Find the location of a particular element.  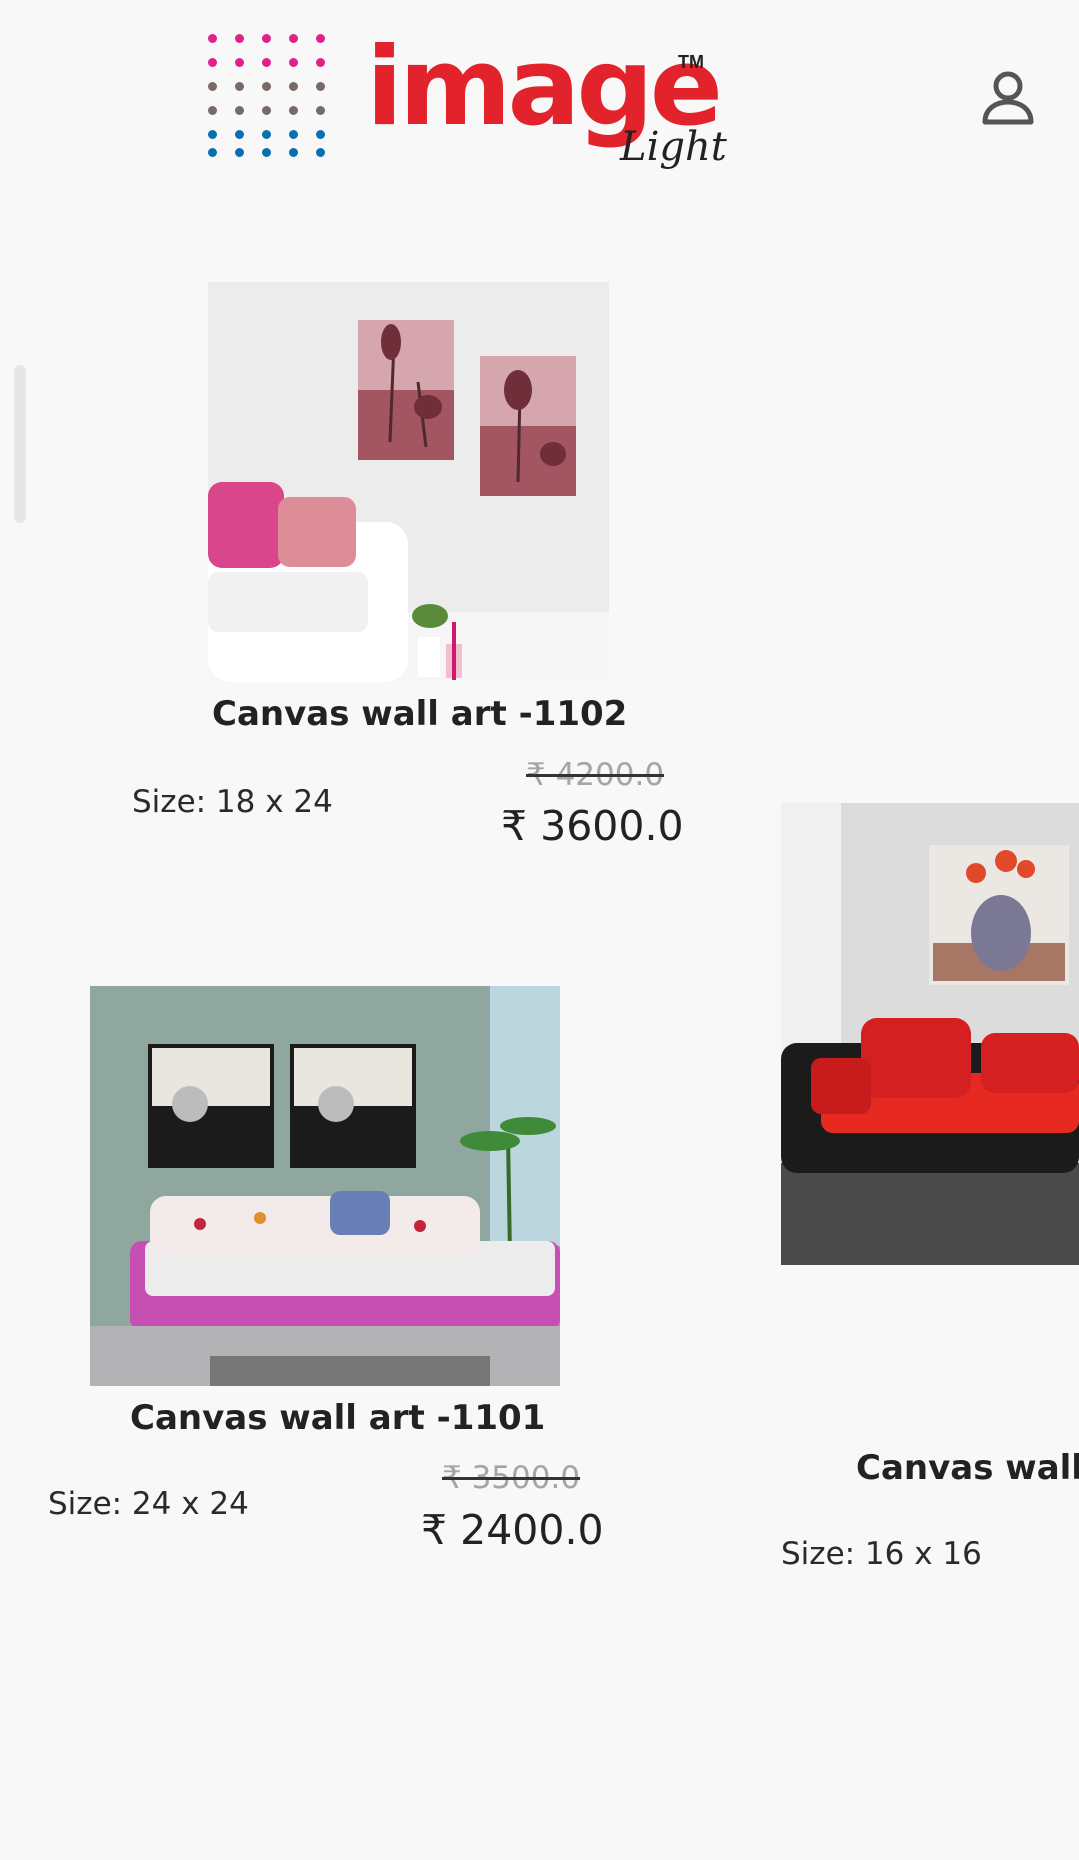

user-icon is located at coordinates (1008, 98).